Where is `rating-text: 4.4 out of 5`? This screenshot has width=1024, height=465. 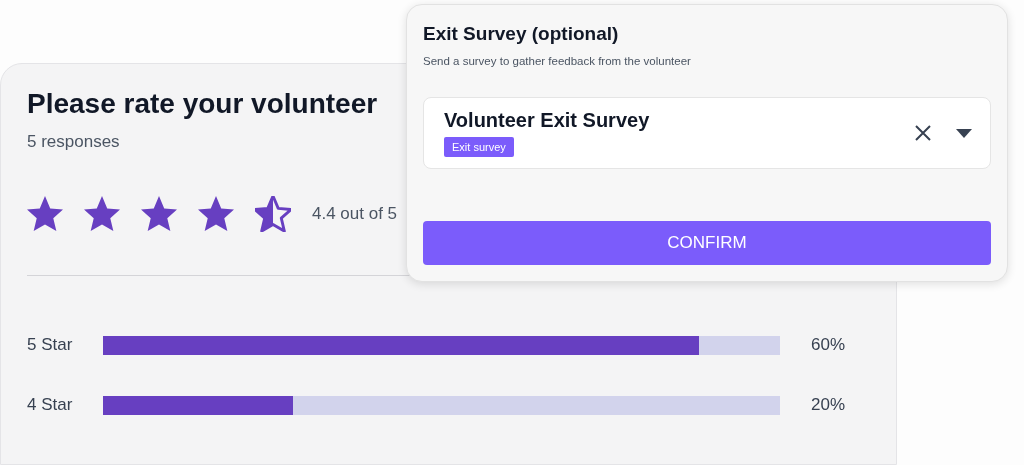
rating-text: 4.4 out of 5 is located at coordinates (355, 214).